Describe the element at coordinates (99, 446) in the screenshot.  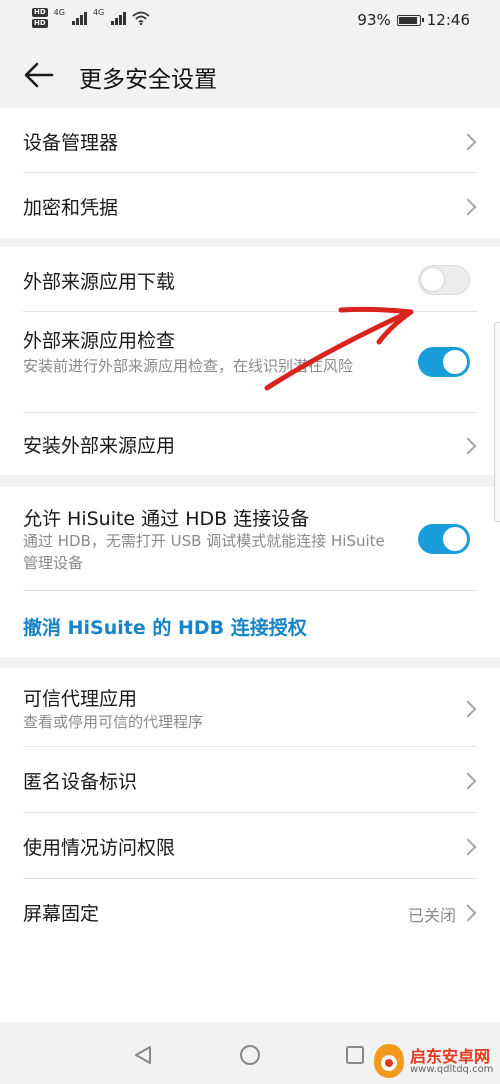
I see `row-label: 安装外部来源应用` at that location.